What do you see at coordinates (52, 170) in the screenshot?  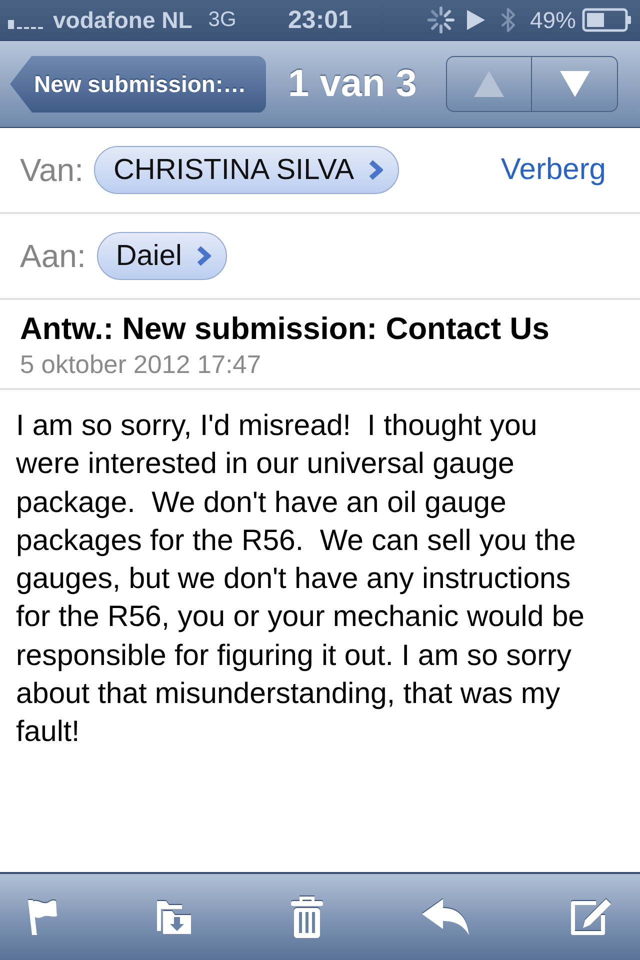 I see `field-label: Van:` at bounding box center [52, 170].